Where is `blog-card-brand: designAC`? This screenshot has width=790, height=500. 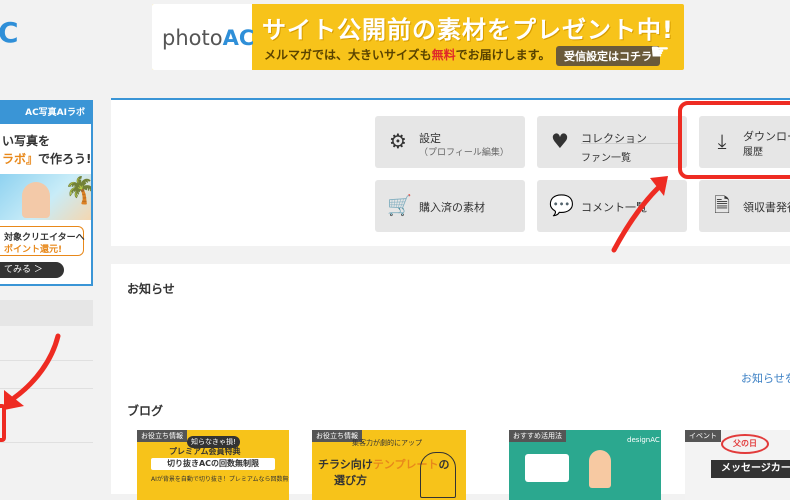
blog-card-brand: designAC is located at coordinates (643, 440).